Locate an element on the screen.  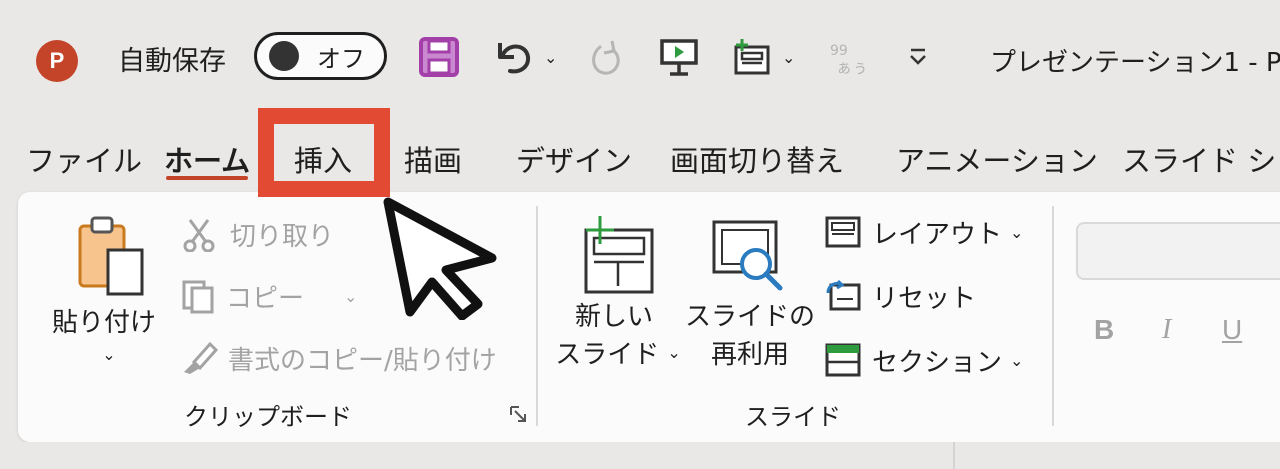
undo-dropdown-chevron-icon: ⌄ is located at coordinates (550, 57).